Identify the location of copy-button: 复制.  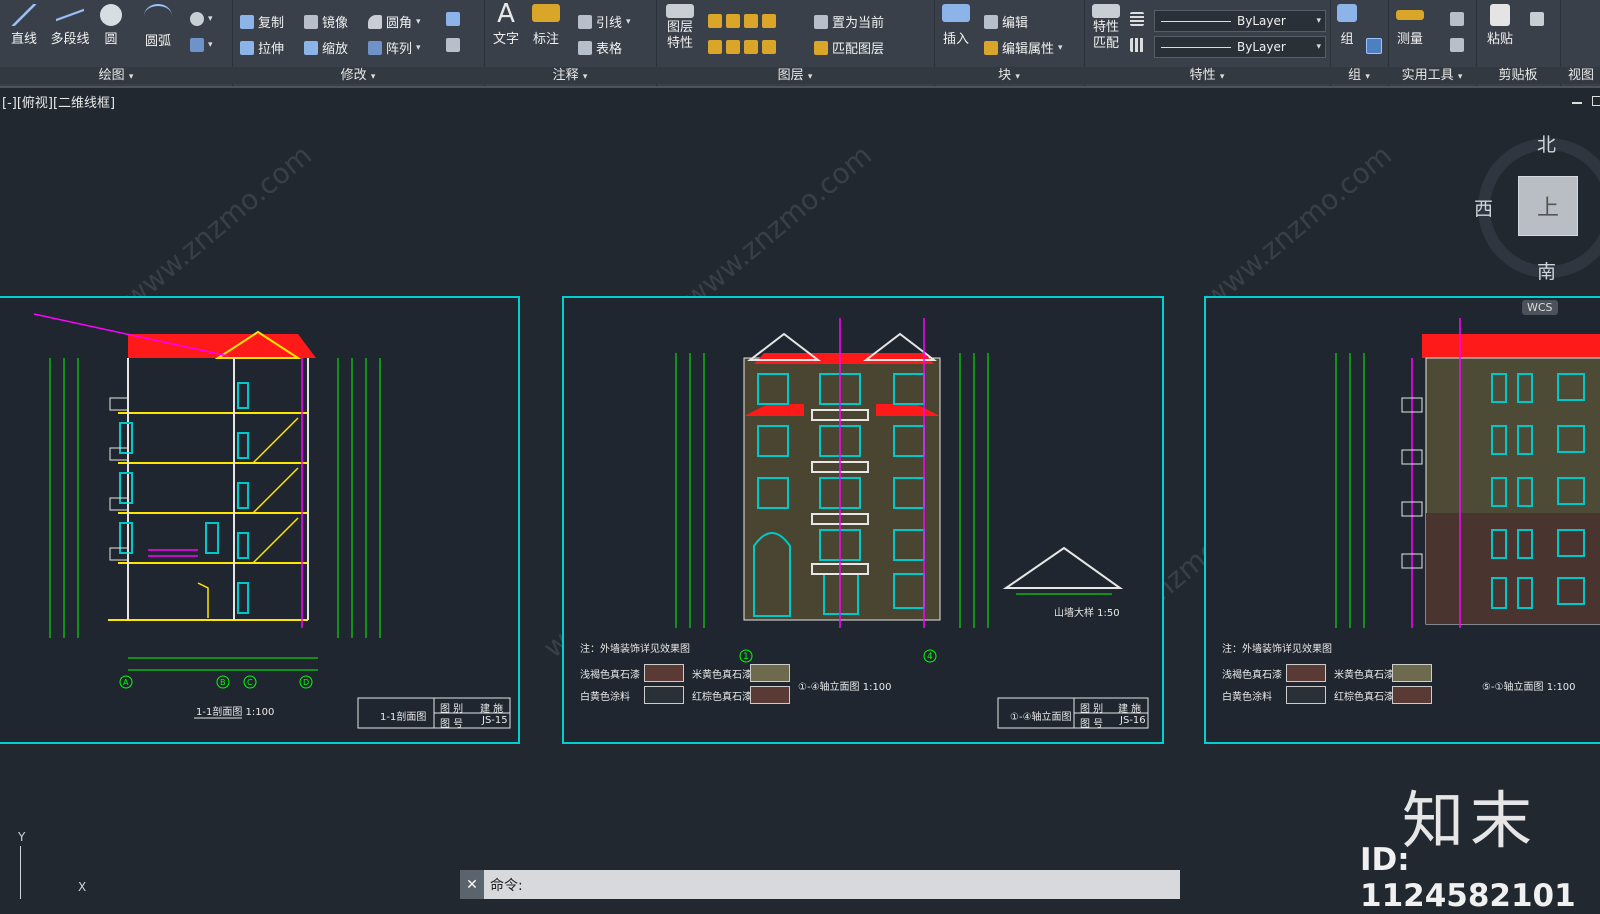
(262, 21).